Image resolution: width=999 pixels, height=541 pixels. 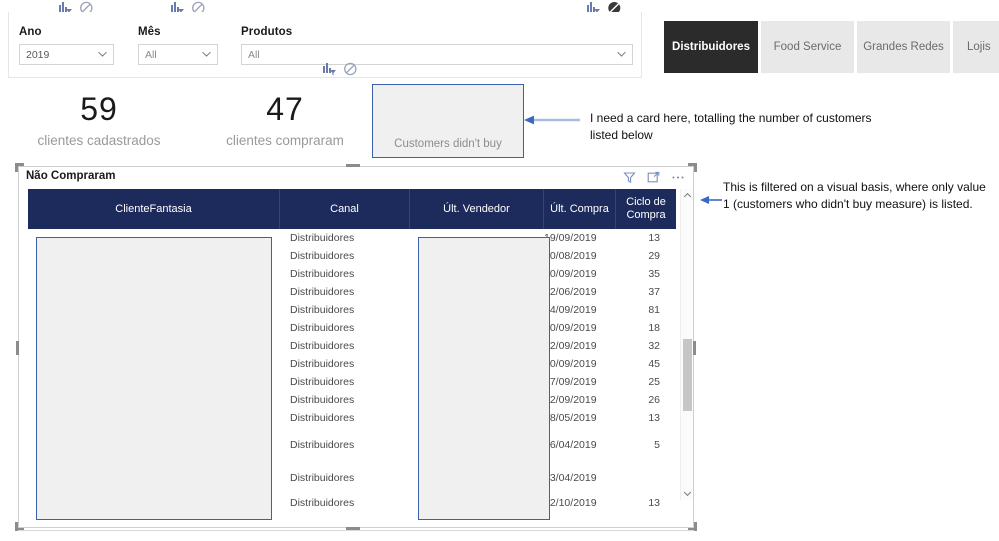 I want to click on cell-ciclo-de-compra: 5, so click(x=657, y=444).